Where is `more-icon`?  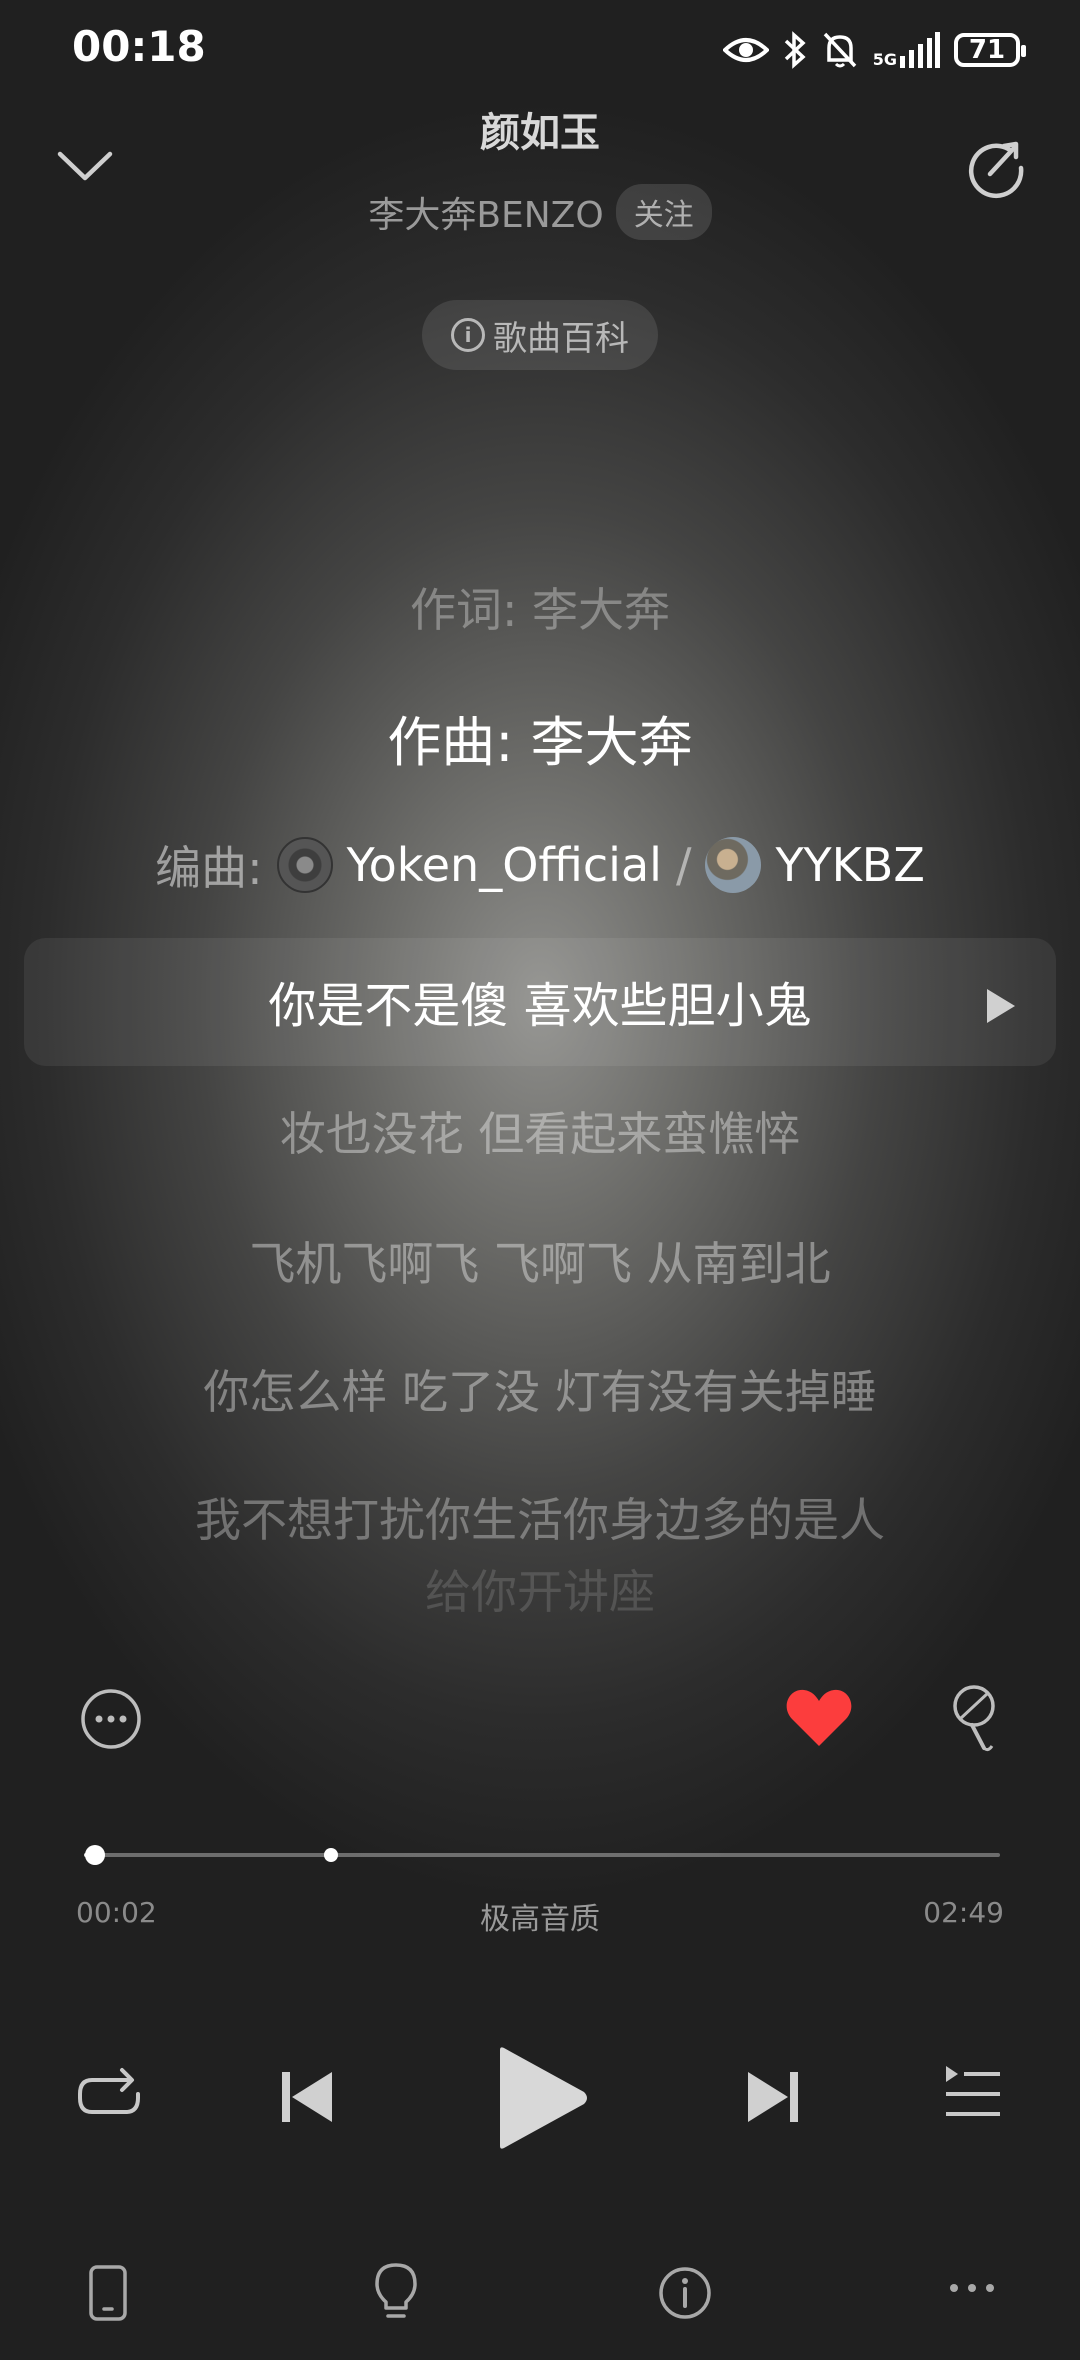
more-icon is located at coordinates (972, 2288).